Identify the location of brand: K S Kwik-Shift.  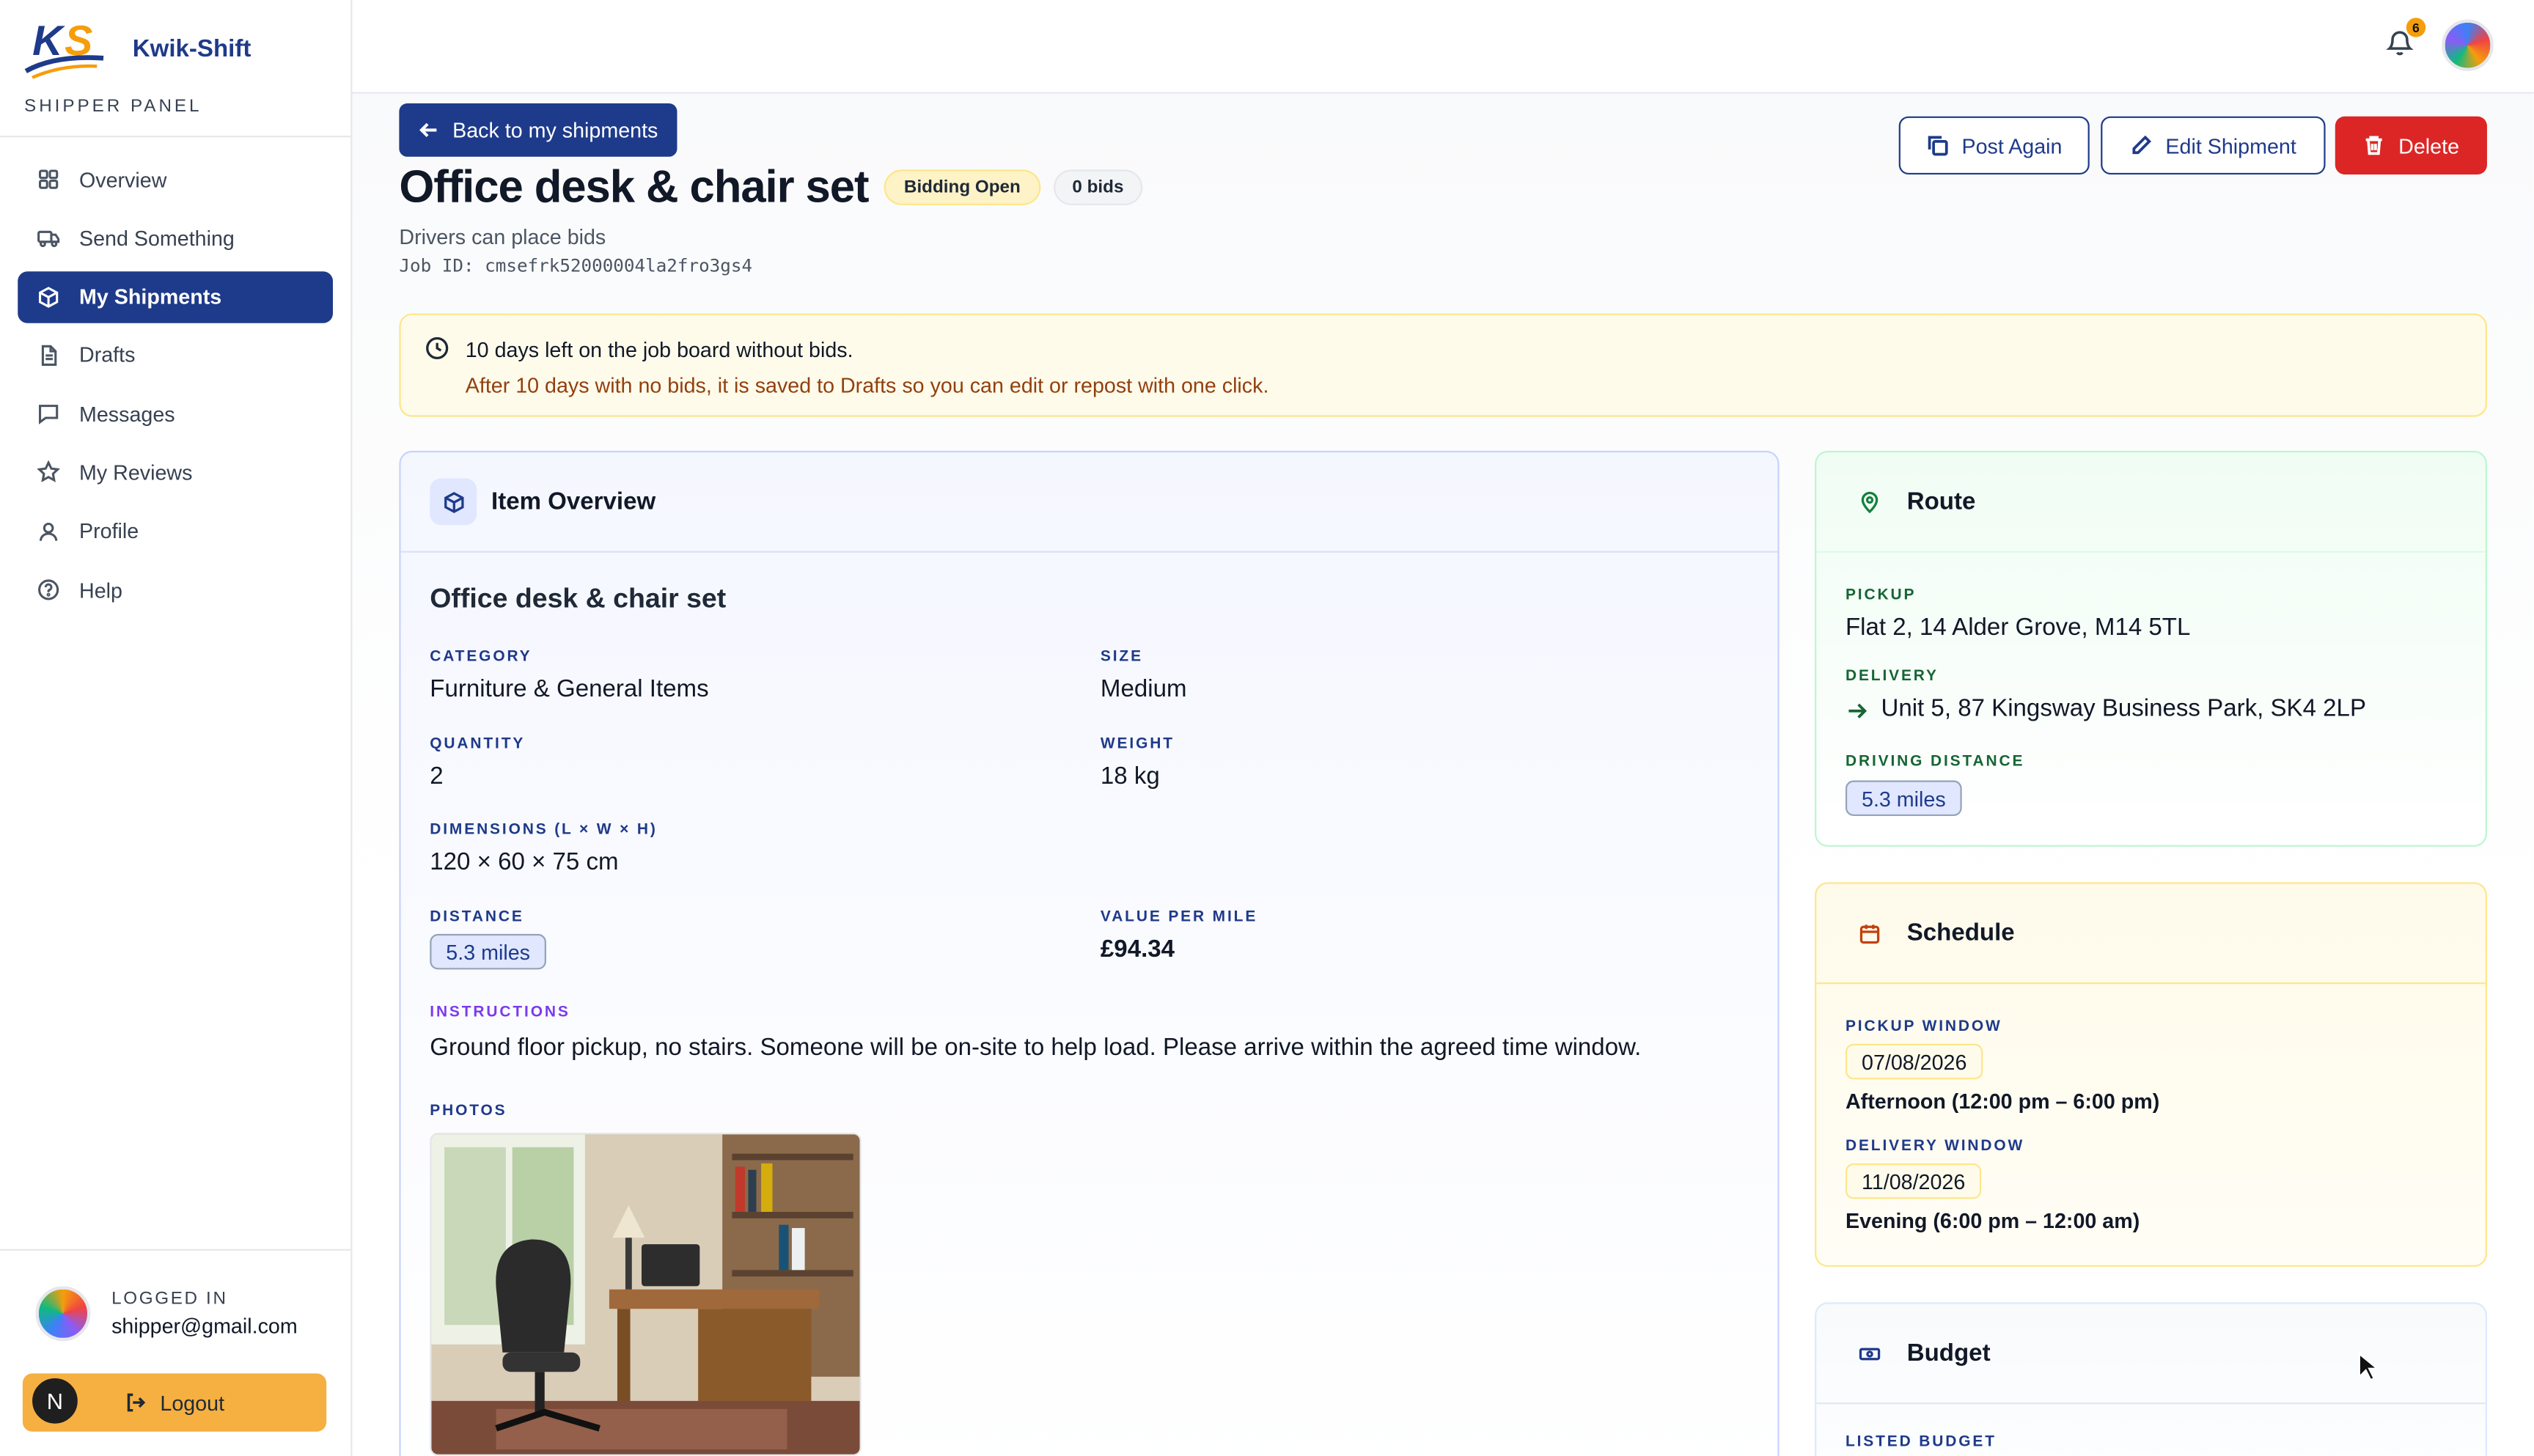
(137, 48).